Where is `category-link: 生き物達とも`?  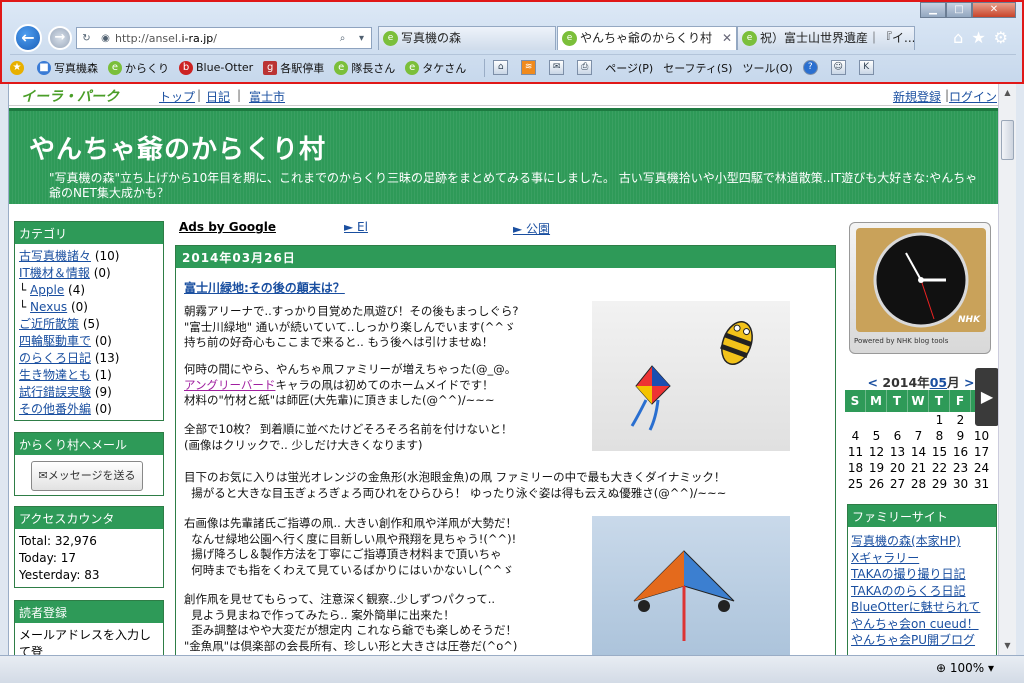
category-link: 生き物達とも is located at coordinates (55, 375).